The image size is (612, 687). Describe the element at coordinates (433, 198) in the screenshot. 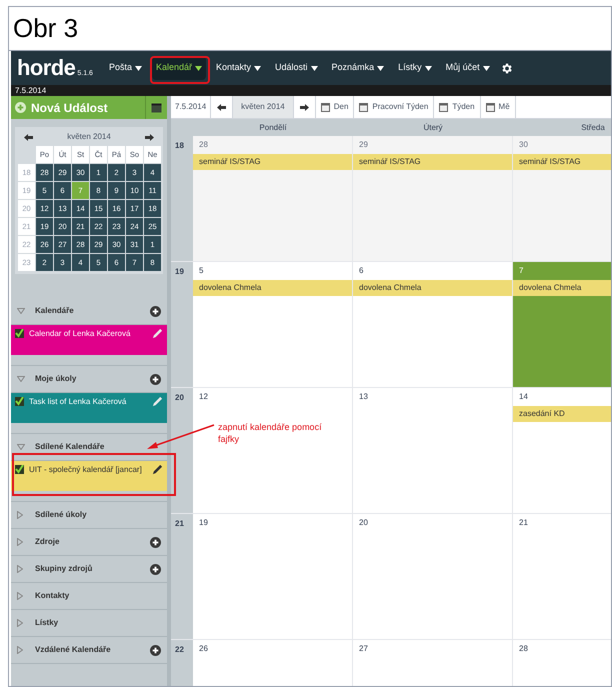

I see `day-cell: 29 seminář IS/STAG` at that location.